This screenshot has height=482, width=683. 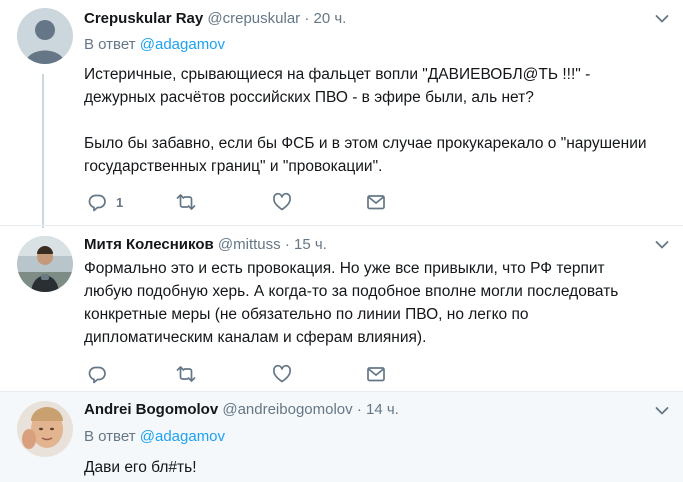 What do you see at coordinates (143, 18) in the screenshot?
I see `display-name: Crepuskular Ray` at bounding box center [143, 18].